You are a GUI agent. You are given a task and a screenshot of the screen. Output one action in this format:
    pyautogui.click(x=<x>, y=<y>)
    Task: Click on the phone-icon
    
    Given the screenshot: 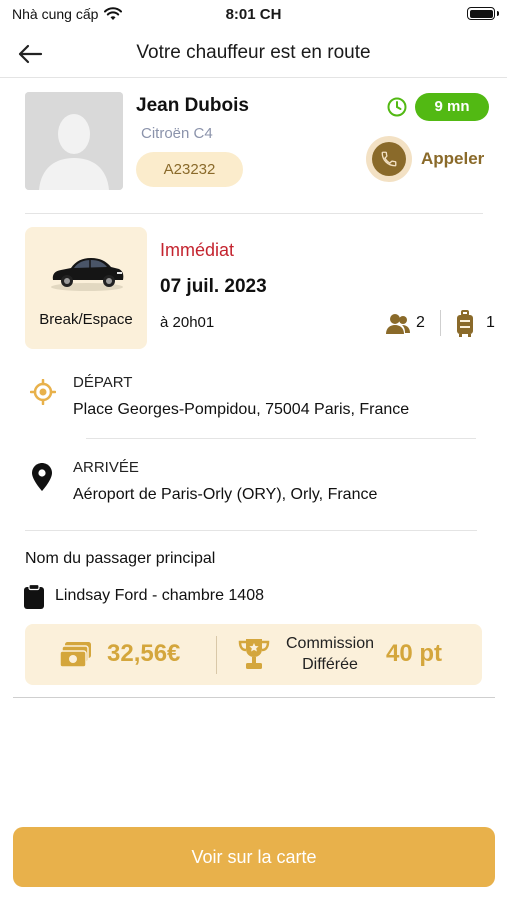 What is the action you would take?
    pyautogui.click(x=389, y=159)
    